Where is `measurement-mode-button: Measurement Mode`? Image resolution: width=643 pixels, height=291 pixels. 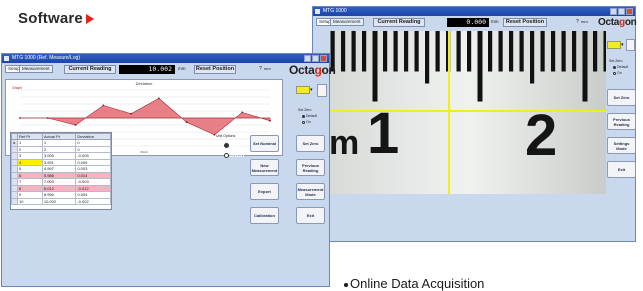 measurement-mode-button: Measurement Mode is located at coordinates (310, 191).